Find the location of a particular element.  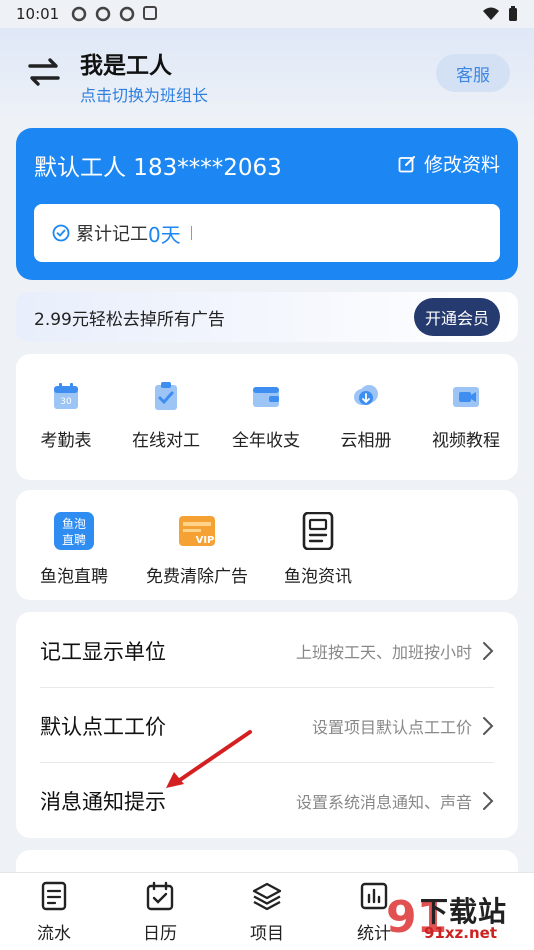

header: 我是工人 点击切换为班组长 客服 is located at coordinates (267, 72).